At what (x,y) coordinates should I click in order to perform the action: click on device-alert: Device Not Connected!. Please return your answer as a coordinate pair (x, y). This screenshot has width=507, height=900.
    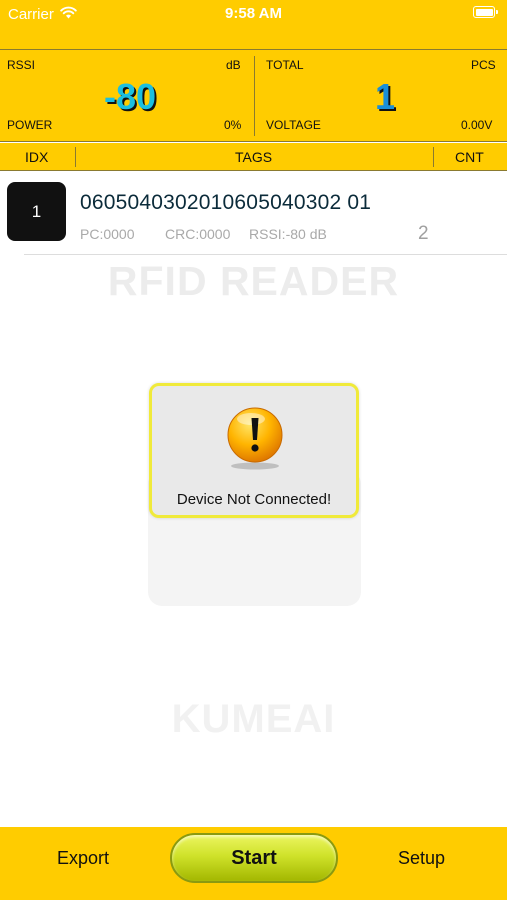
    Looking at the image, I should click on (254, 450).